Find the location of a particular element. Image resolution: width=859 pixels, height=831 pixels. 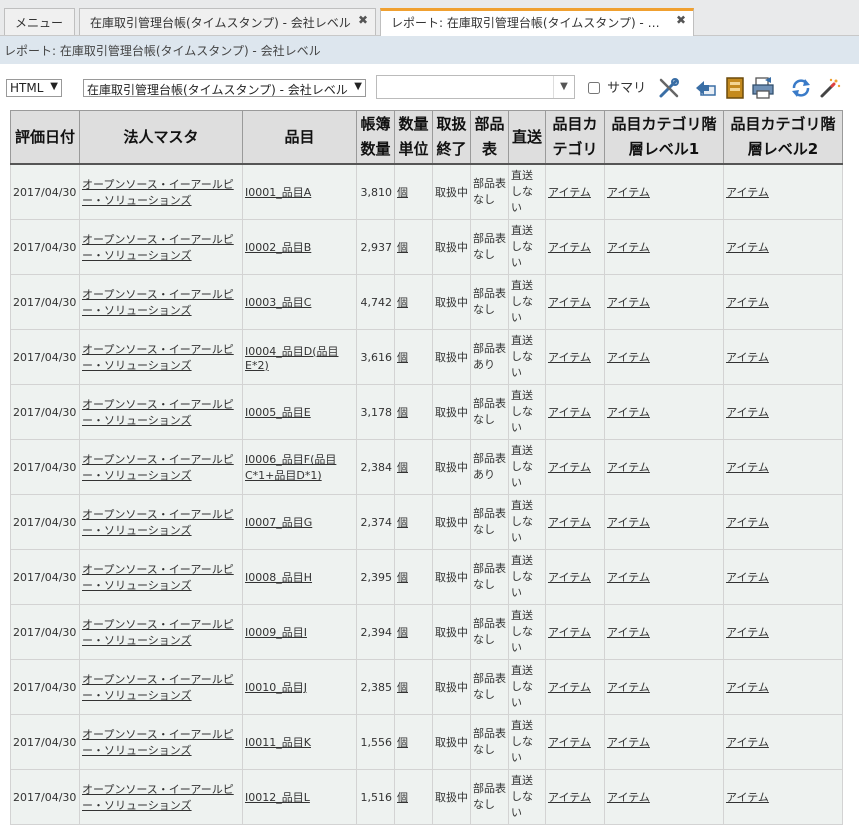

col-header-discontinued: 取扱終了 is located at coordinates (451, 137).